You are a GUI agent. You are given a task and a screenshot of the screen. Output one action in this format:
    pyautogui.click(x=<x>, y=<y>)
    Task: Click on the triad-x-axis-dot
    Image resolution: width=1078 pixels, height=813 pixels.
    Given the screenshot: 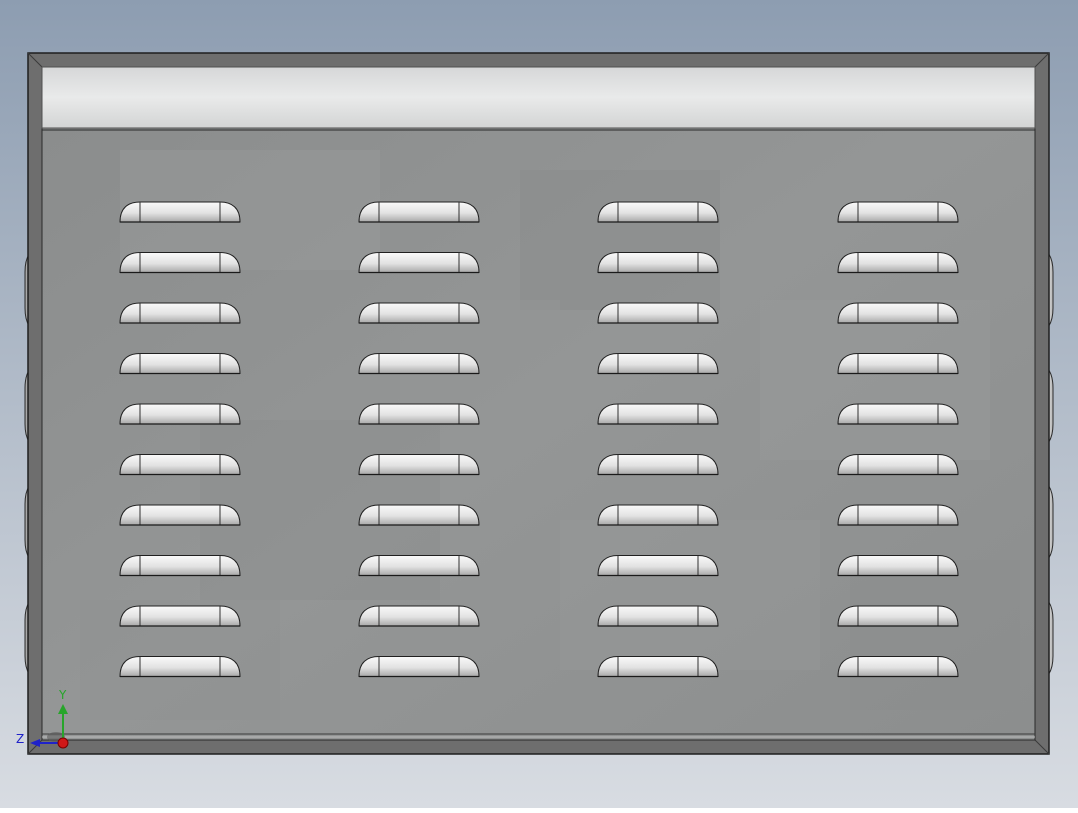 What is the action you would take?
    pyautogui.click(x=63, y=743)
    